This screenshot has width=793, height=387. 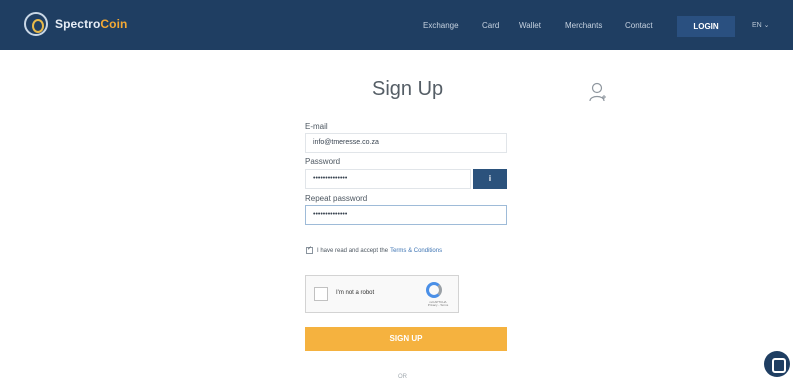 What do you see at coordinates (583, 25) in the screenshot?
I see `nav-merchants: Merchants` at bounding box center [583, 25].